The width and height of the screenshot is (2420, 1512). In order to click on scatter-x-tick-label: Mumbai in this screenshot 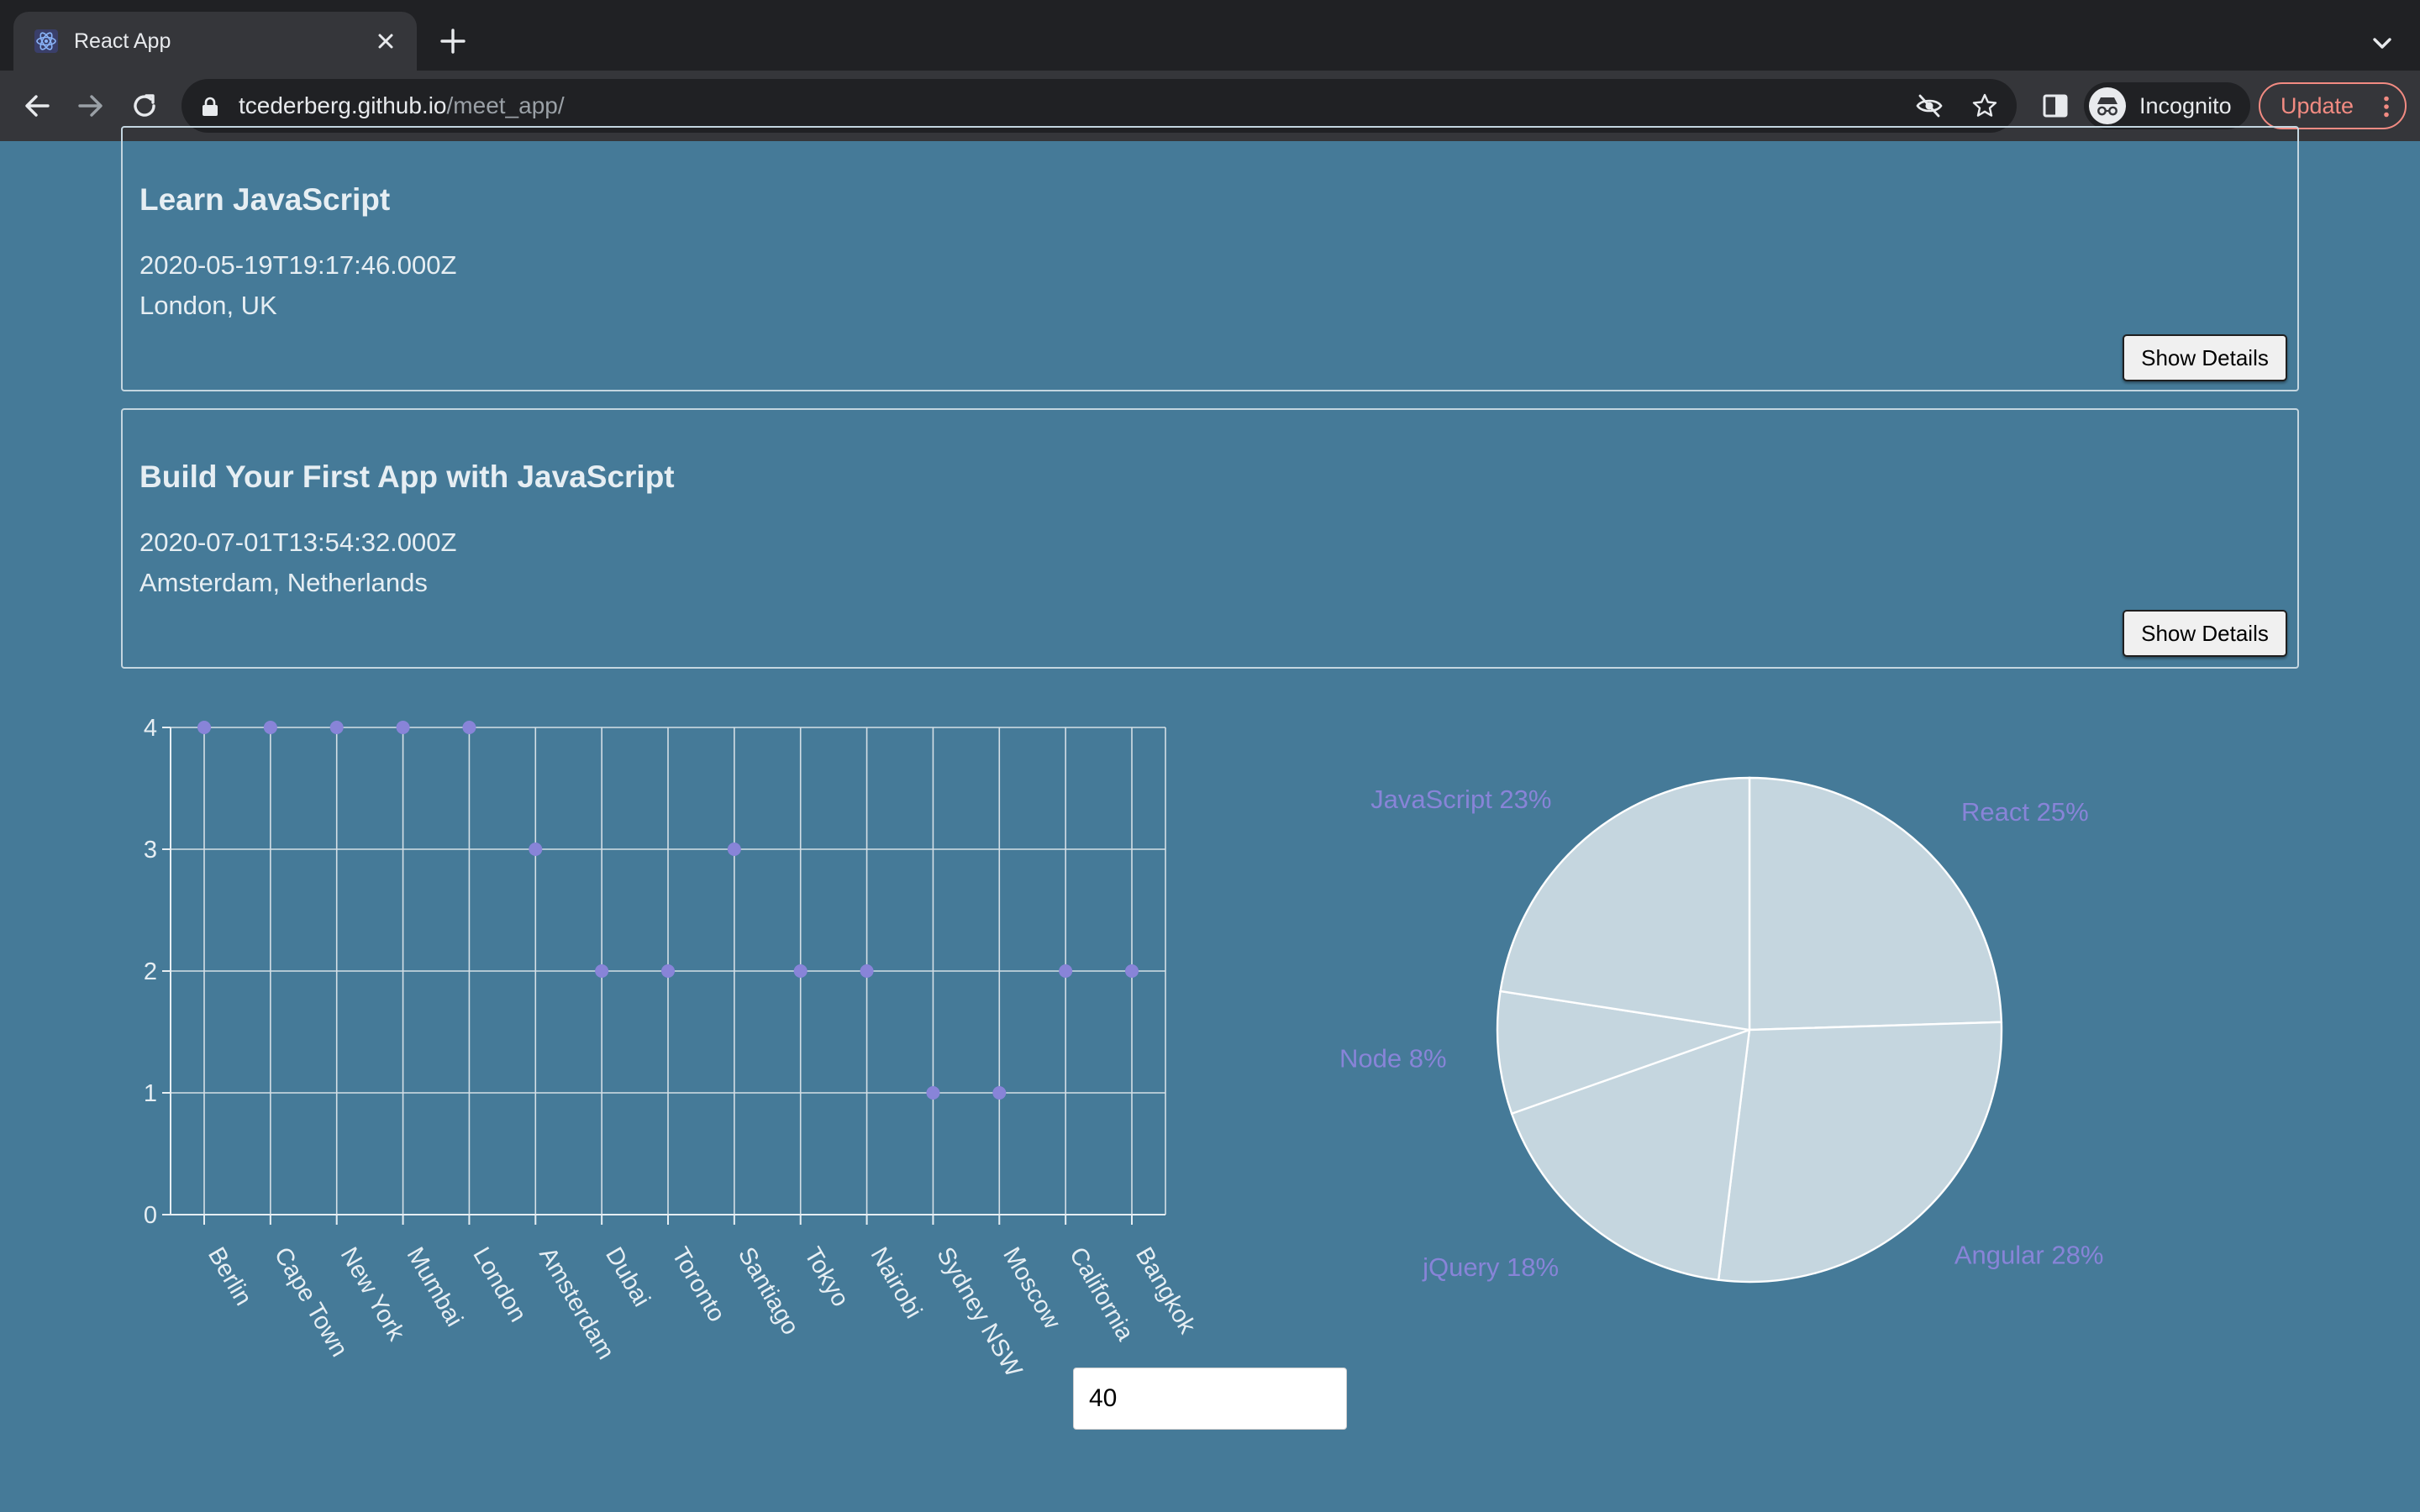, I will do `click(435, 1287)`.